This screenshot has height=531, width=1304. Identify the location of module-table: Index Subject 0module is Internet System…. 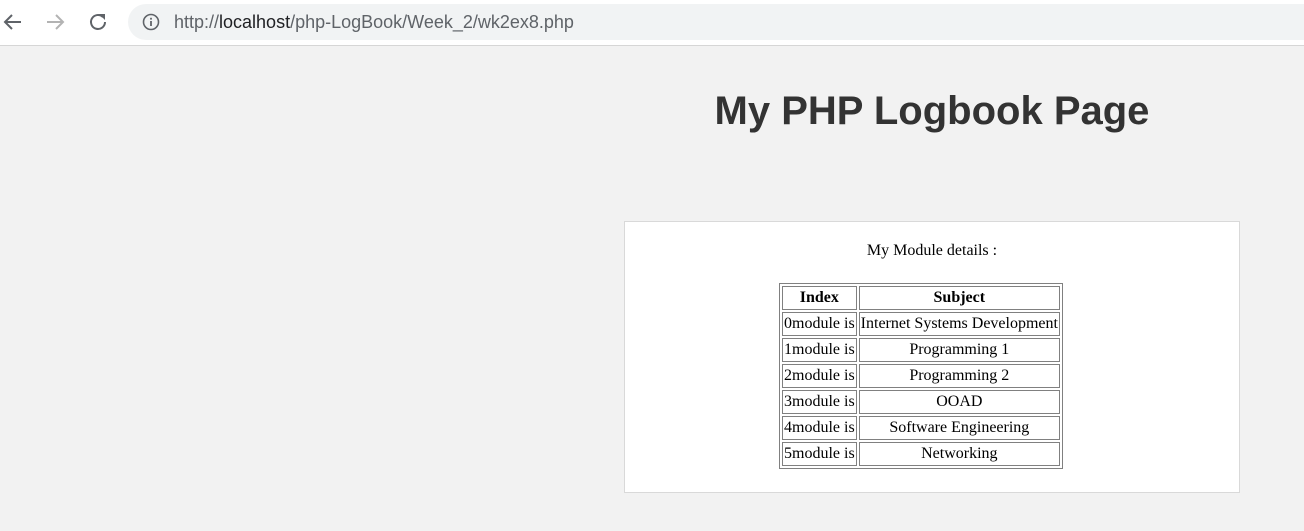
(921, 376).